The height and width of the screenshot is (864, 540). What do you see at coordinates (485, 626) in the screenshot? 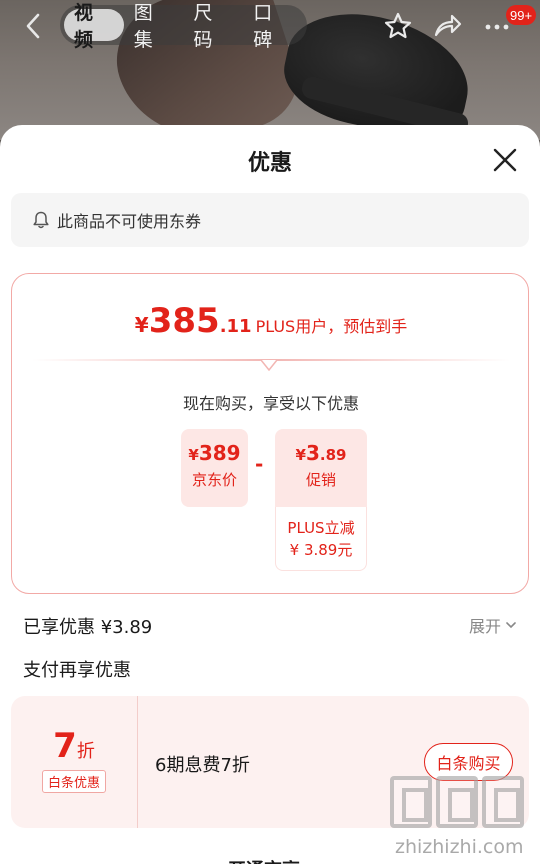
I see `expand-label: 展开` at bounding box center [485, 626].